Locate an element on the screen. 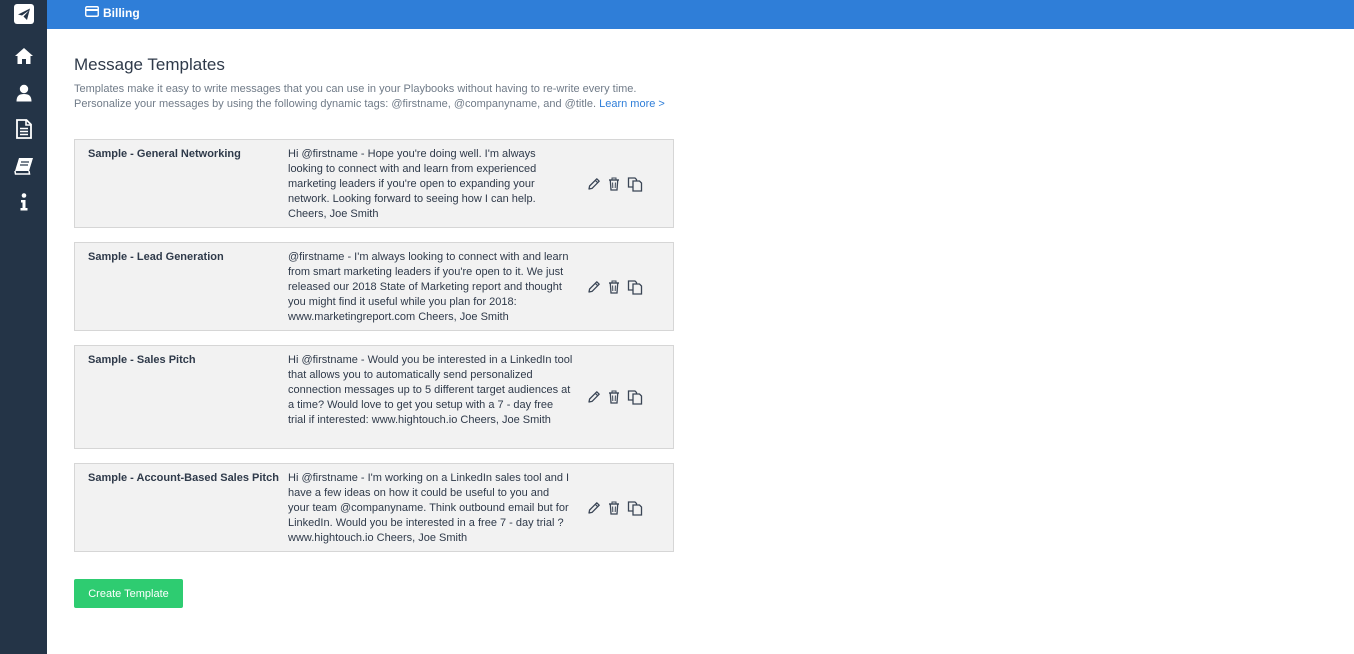 This screenshot has width=1354, height=654. user-icon is located at coordinates (23, 93).